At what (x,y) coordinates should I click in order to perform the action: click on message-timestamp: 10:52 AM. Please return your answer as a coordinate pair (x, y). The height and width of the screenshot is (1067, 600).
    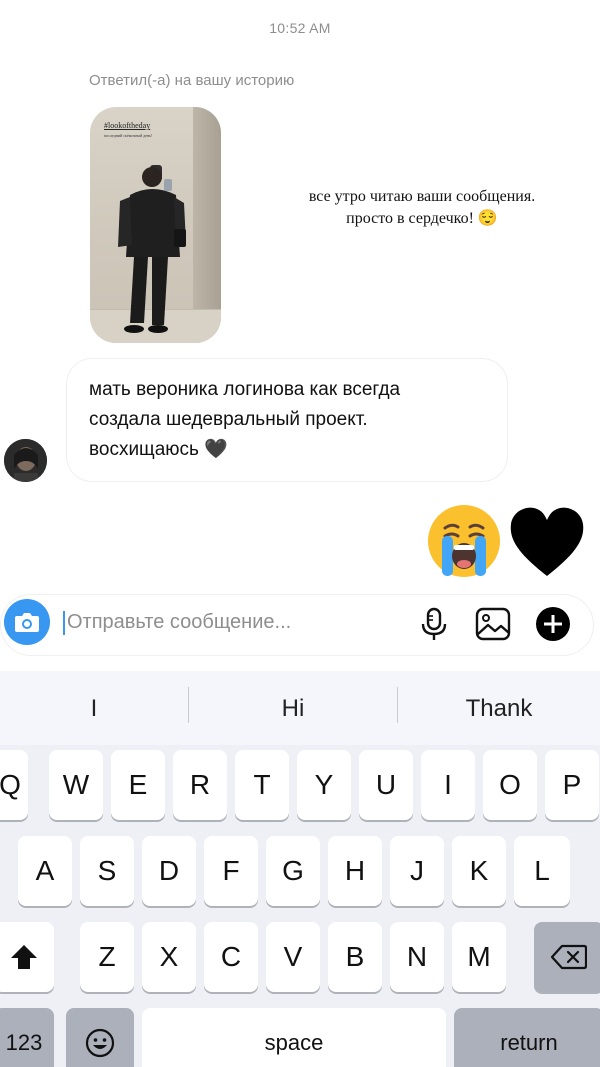
    Looking at the image, I should click on (300, 28).